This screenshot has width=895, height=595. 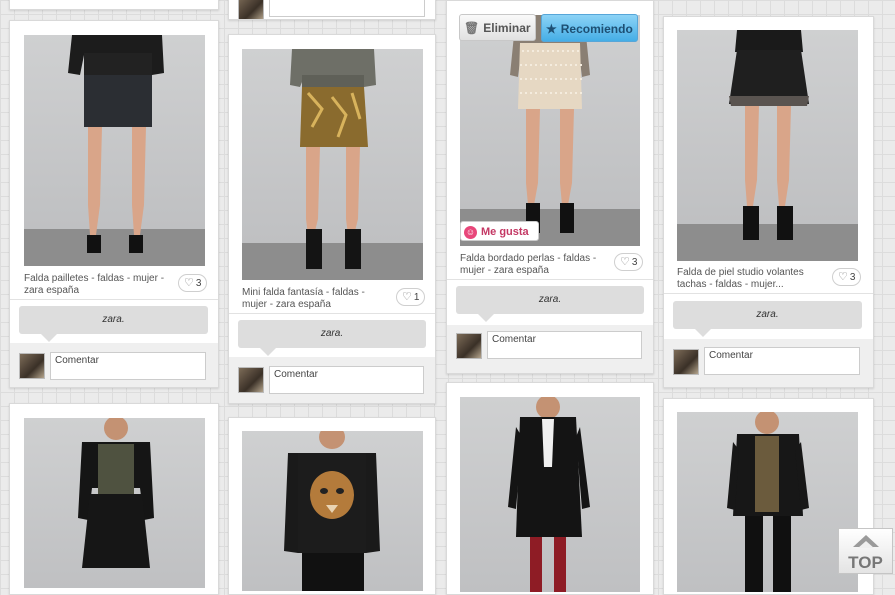 What do you see at coordinates (499, 231) in the screenshot?
I see `like-button: ☺ Me gusta` at bounding box center [499, 231].